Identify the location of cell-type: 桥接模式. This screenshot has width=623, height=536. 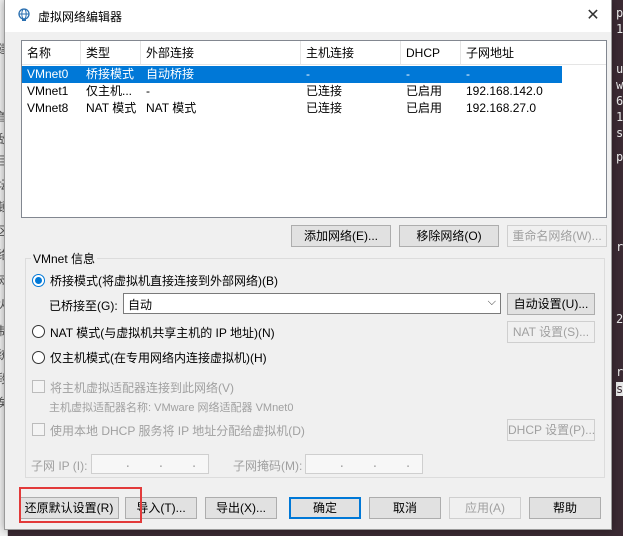
(110, 74).